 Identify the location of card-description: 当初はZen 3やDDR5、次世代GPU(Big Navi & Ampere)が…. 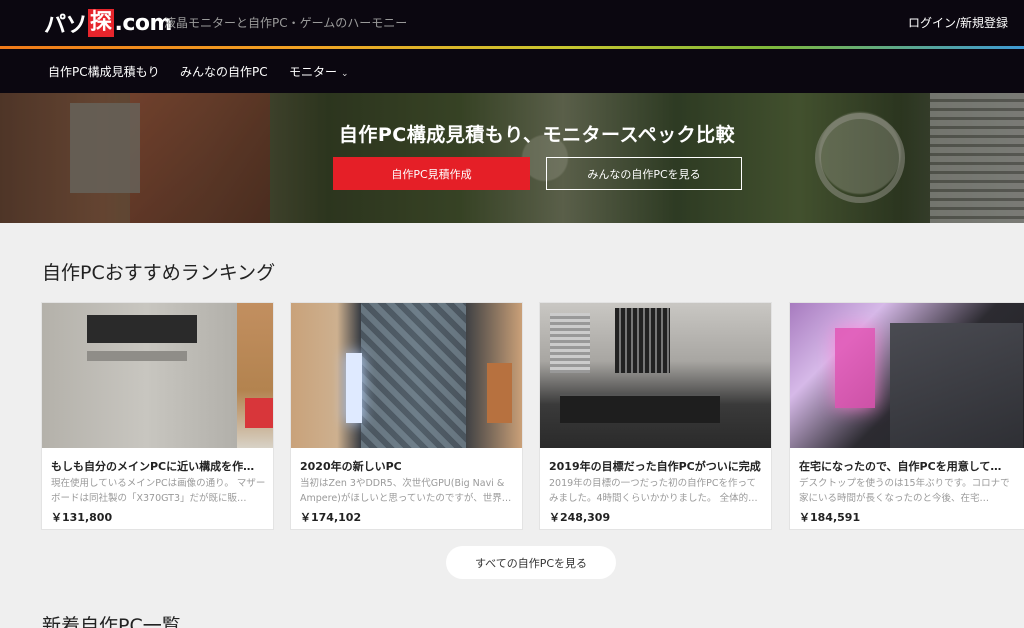
(406, 491).